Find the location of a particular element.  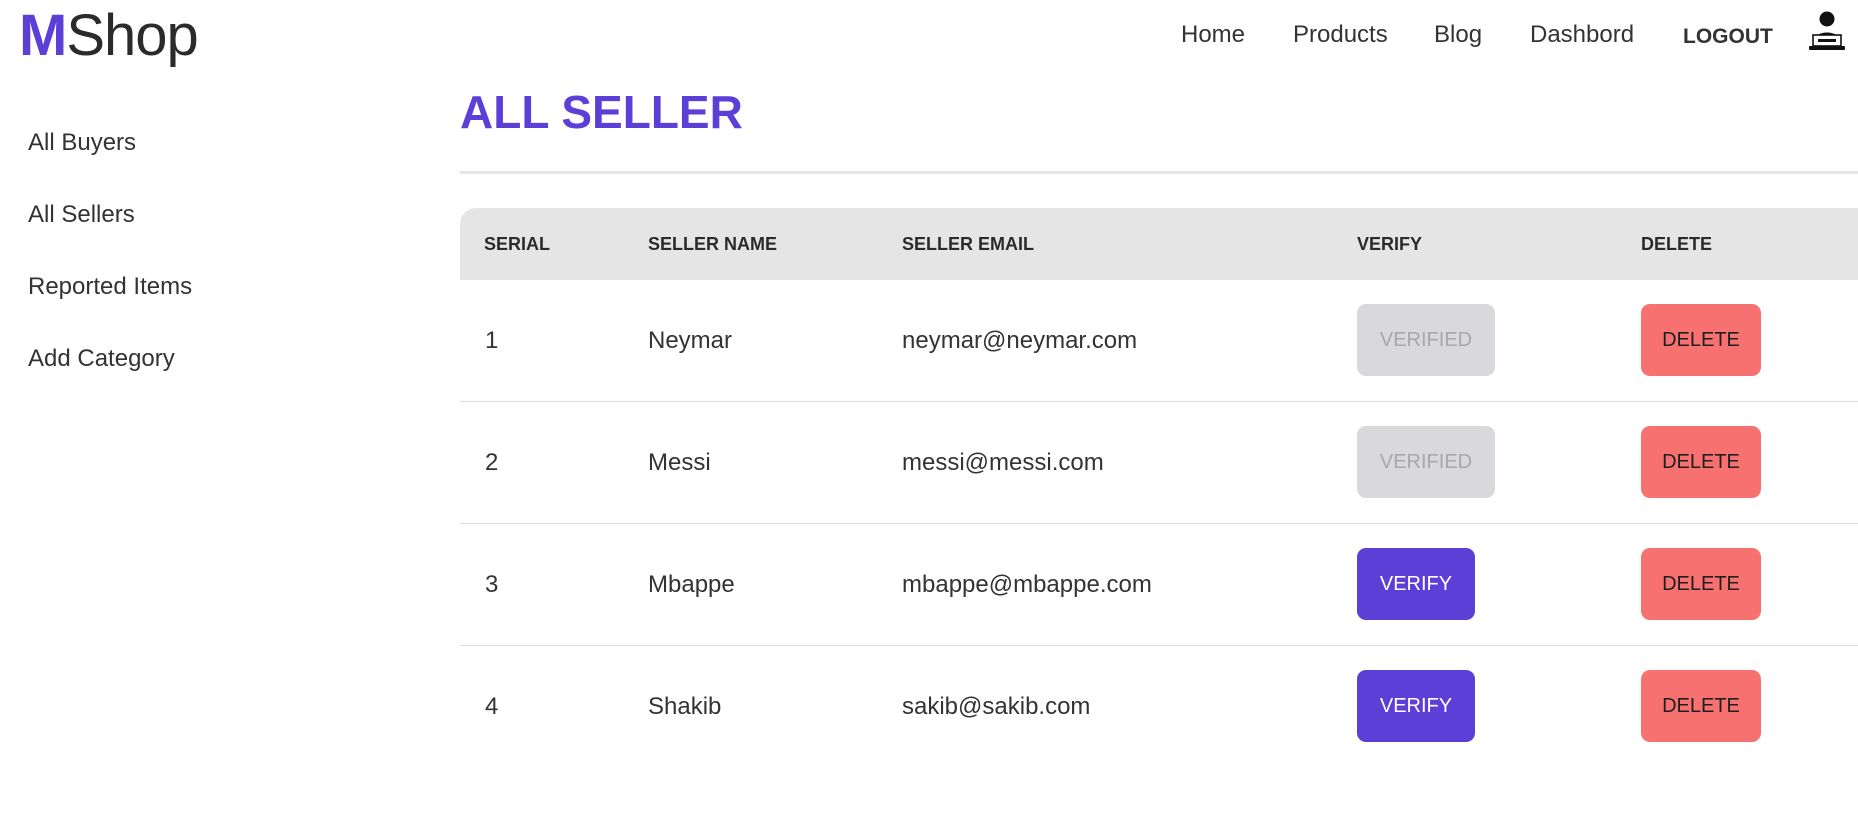

cell-seller-email: sakib@sakib.com is located at coordinates (996, 706).